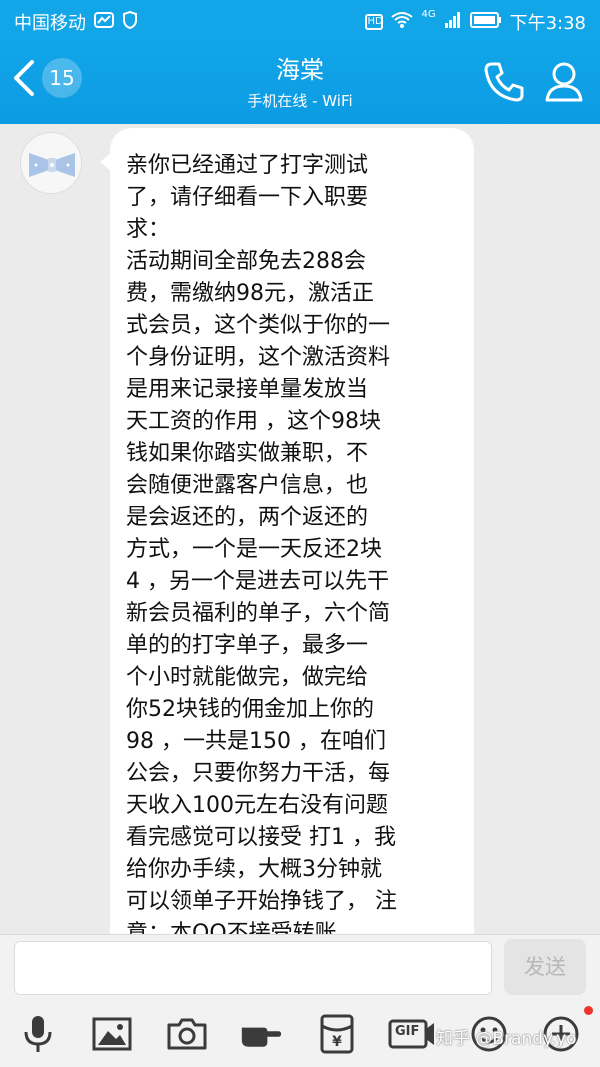 The height and width of the screenshot is (1067, 600). What do you see at coordinates (247, 677) in the screenshot?
I see `message-line: 个小时就能做完，做完给` at bounding box center [247, 677].